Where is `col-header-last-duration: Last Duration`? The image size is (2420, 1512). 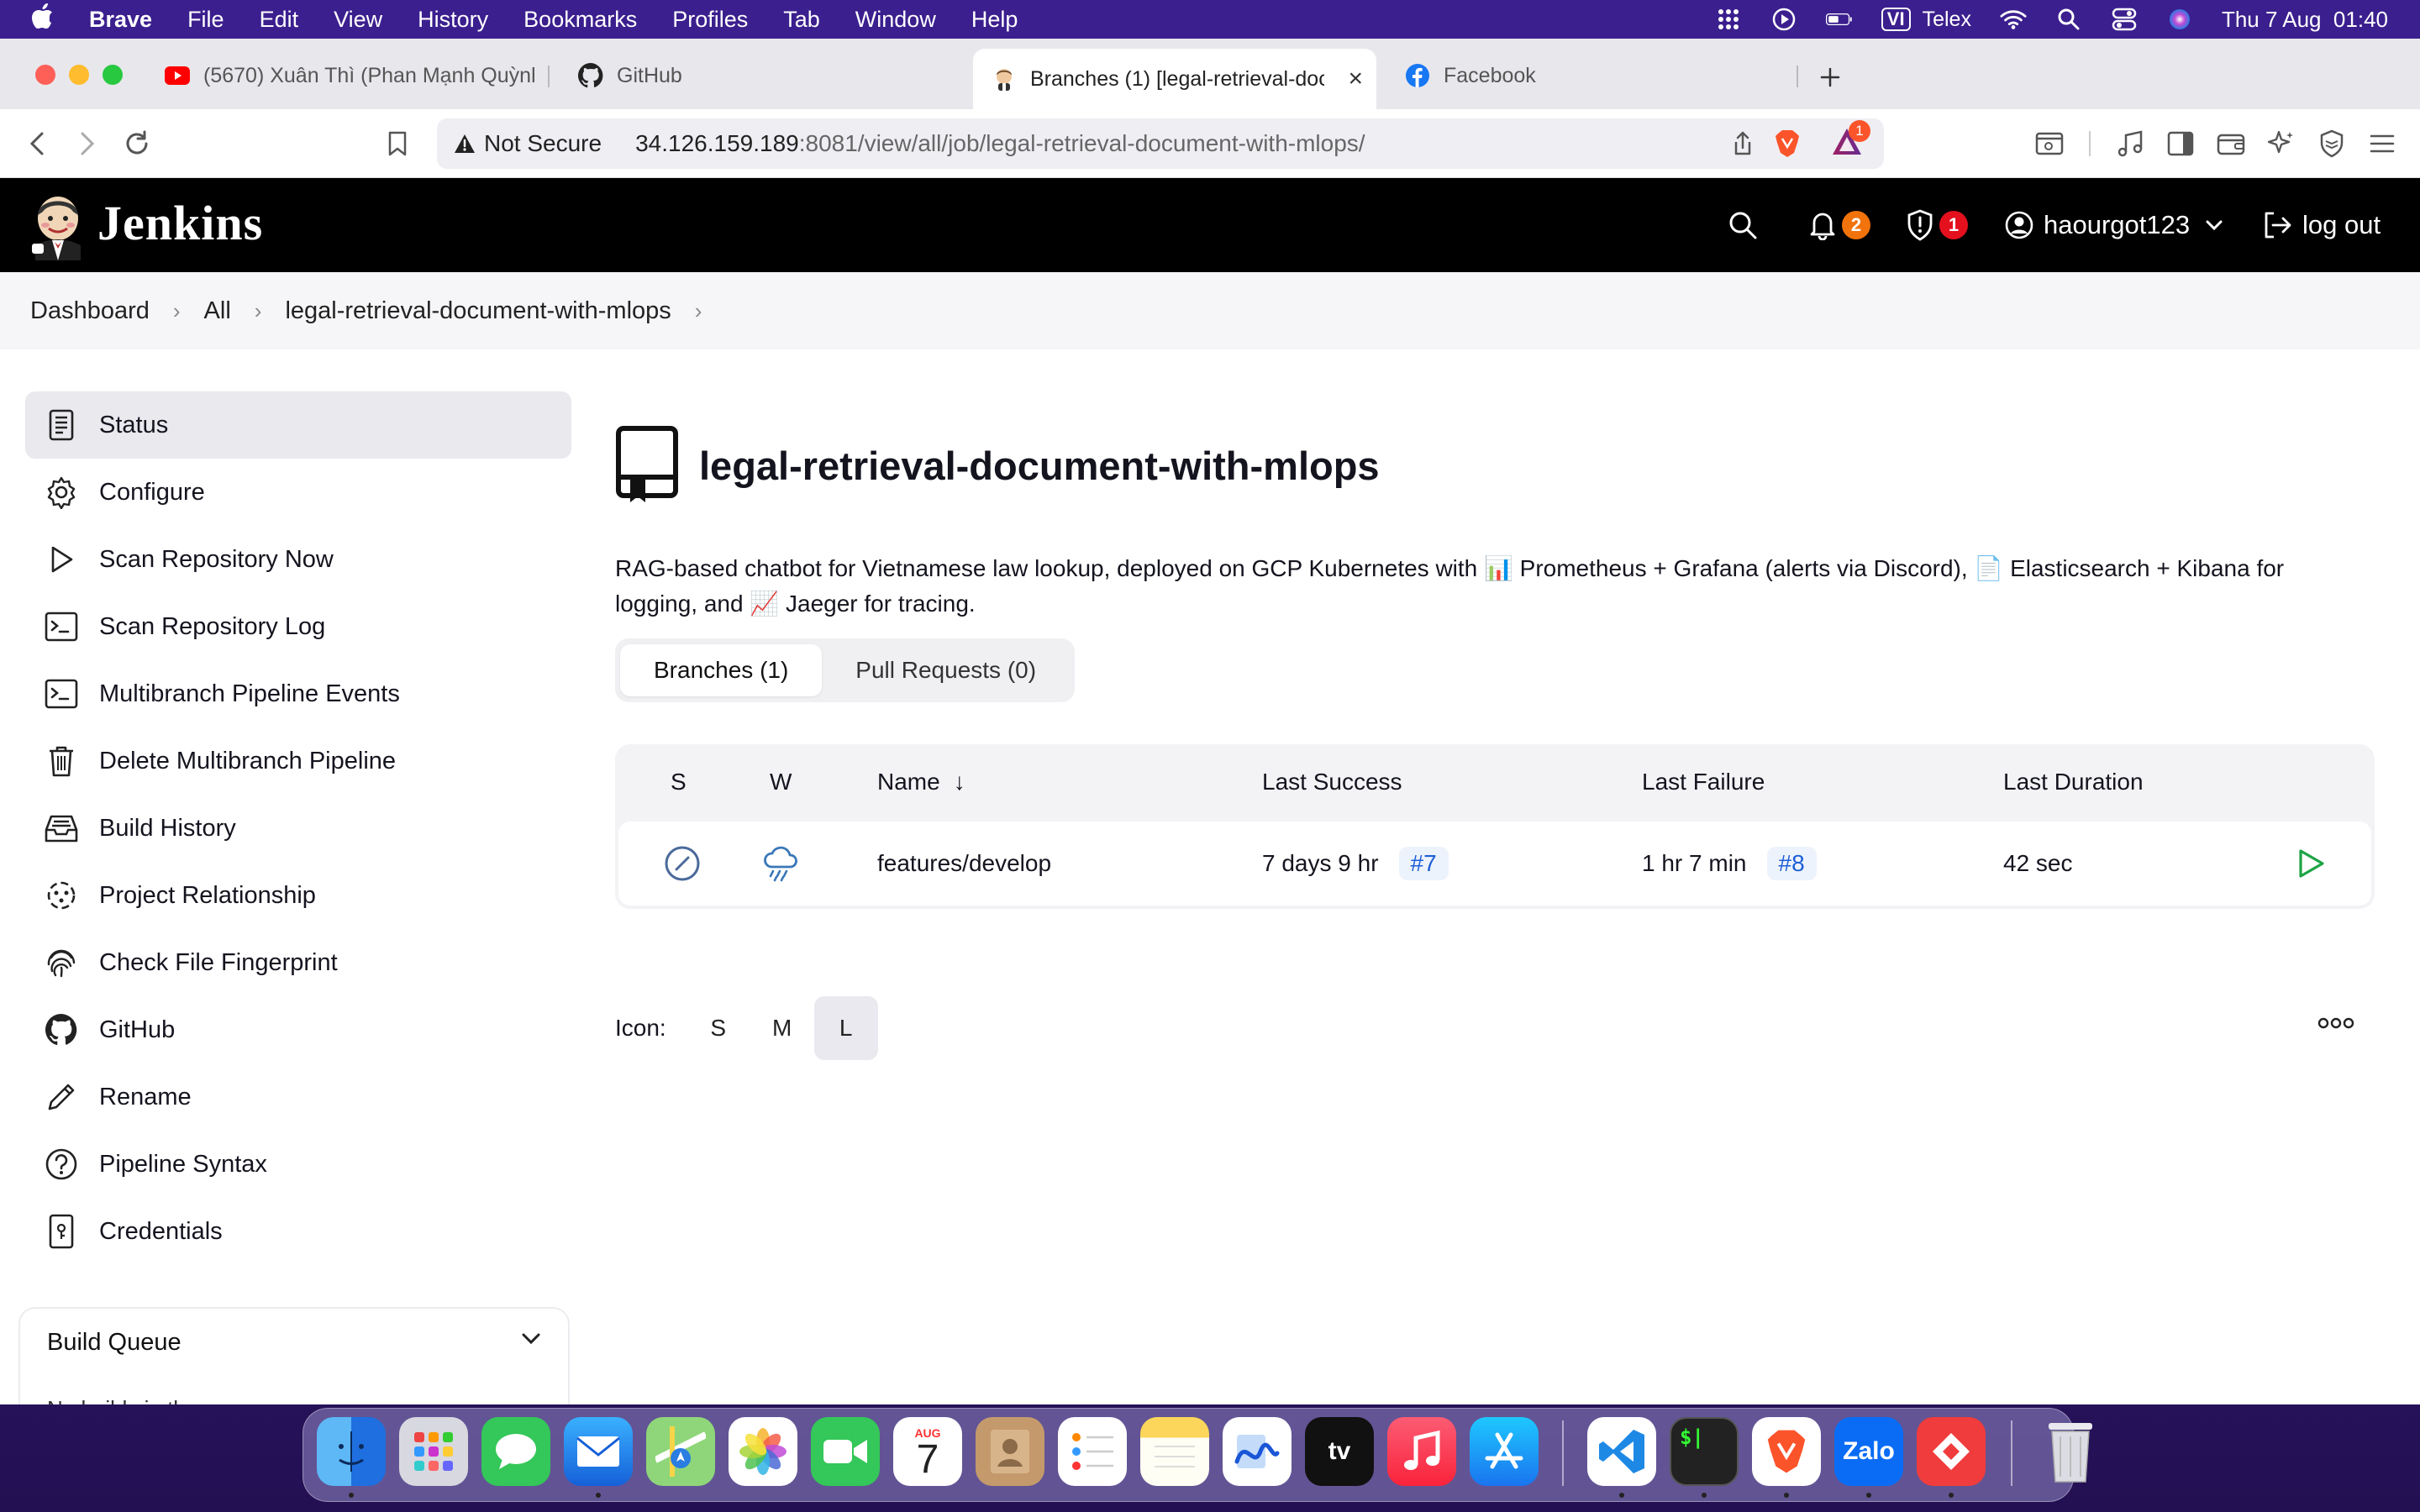
col-header-last-duration: Last Duration is located at coordinates (2073, 782).